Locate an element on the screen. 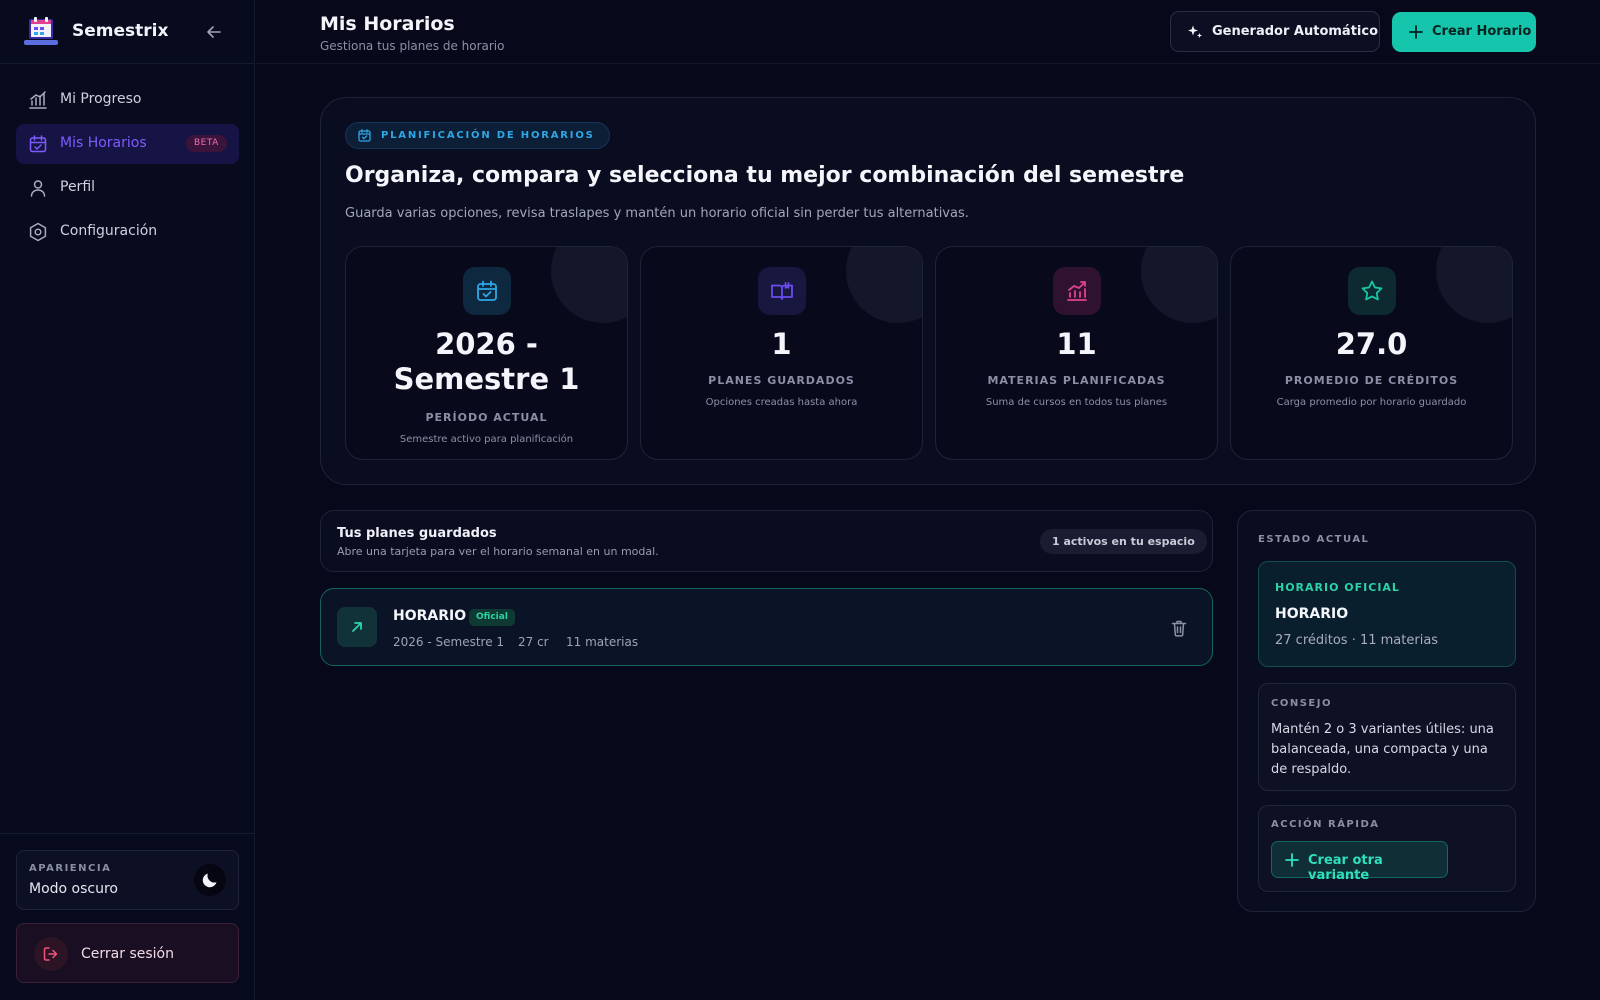 This screenshot has width=1600, height=1000. stat-value: 27.0 is located at coordinates (1371, 344).